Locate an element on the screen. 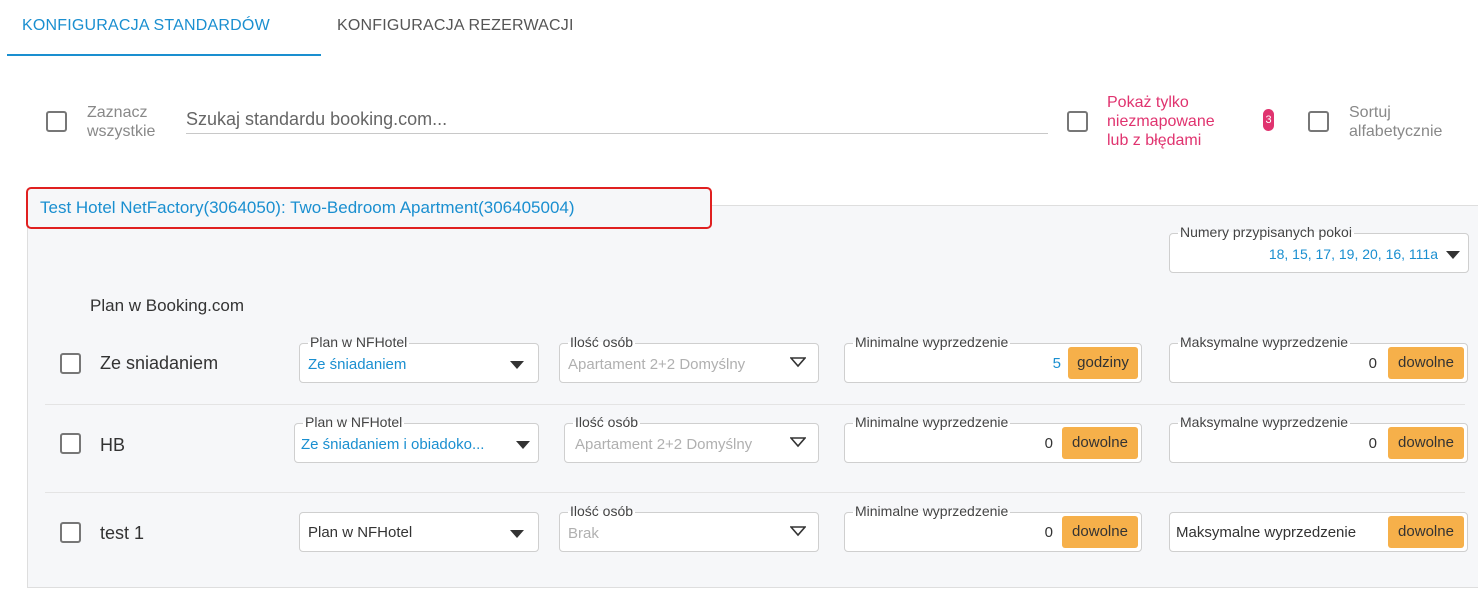 The width and height of the screenshot is (1478, 589). max-advance-placeholder: Maksymalne wyprzedzenie is located at coordinates (1266, 532).